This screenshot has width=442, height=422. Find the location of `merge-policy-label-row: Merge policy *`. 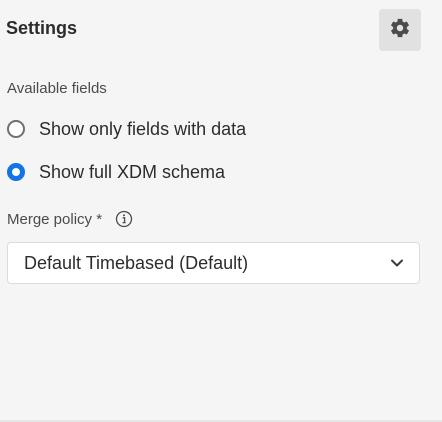

merge-policy-label-row: Merge policy * is located at coordinates (70, 219).